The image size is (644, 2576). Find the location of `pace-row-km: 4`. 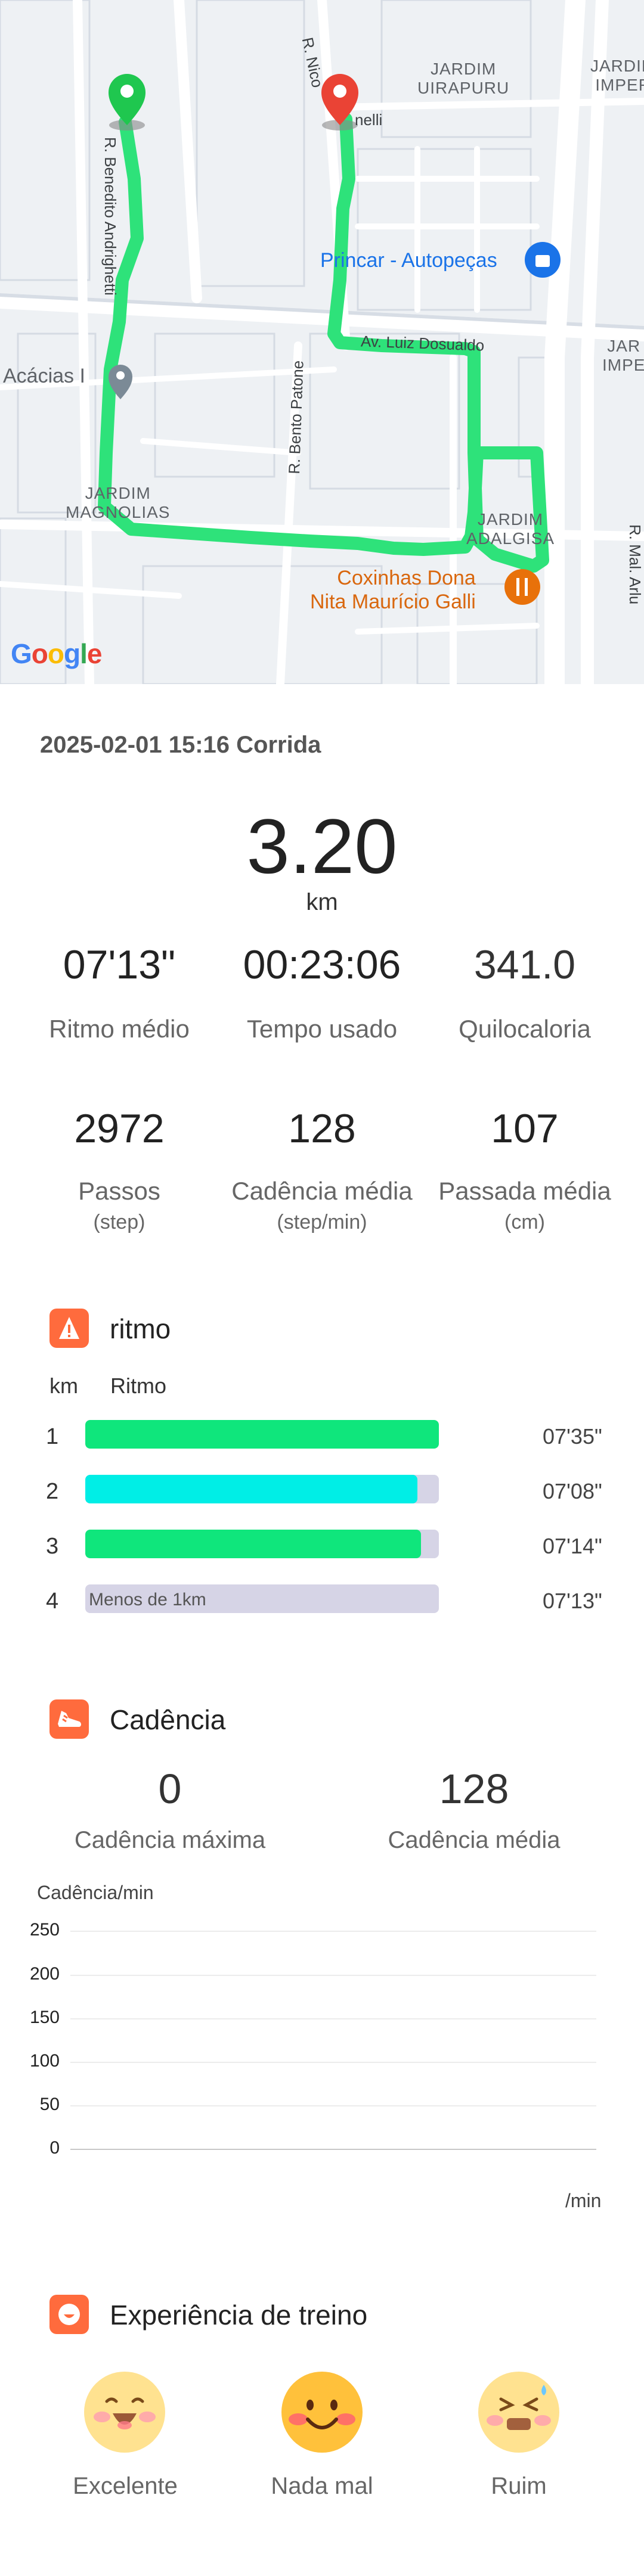

pace-row-km: 4 is located at coordinates (52, 1601).